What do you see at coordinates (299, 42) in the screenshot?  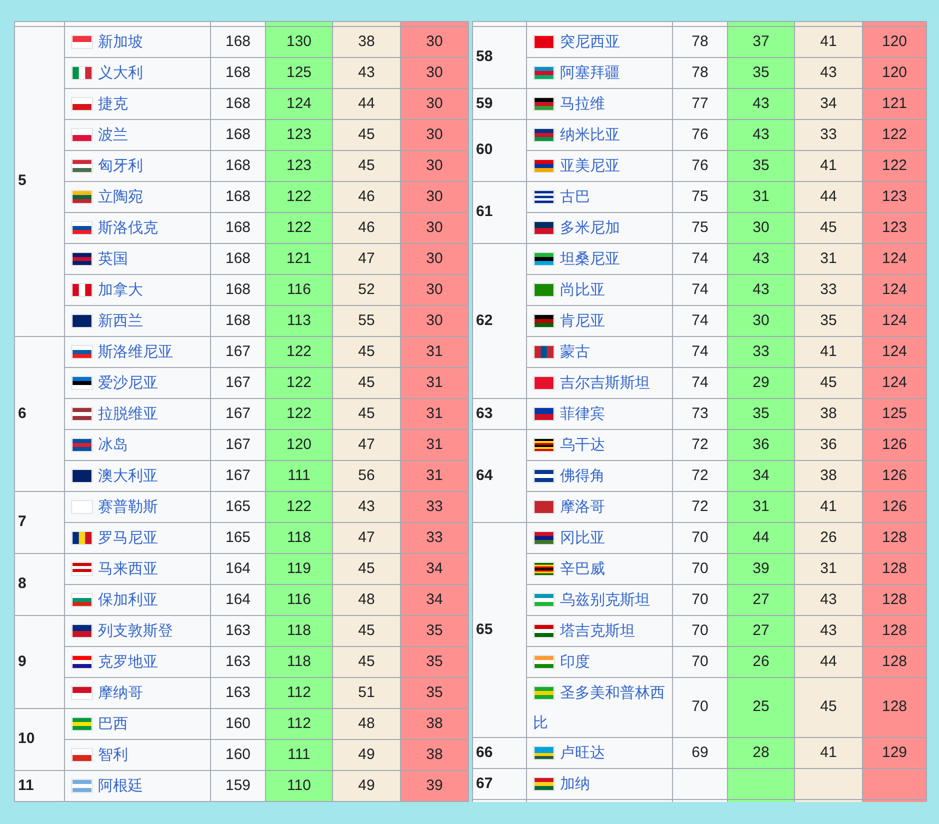 I see `table-cell: 130` at bounding box center [299, 42].